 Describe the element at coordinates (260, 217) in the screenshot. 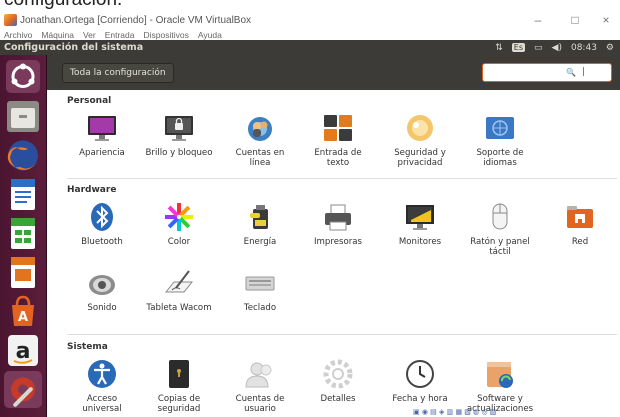

I see `power-icon` at that location.